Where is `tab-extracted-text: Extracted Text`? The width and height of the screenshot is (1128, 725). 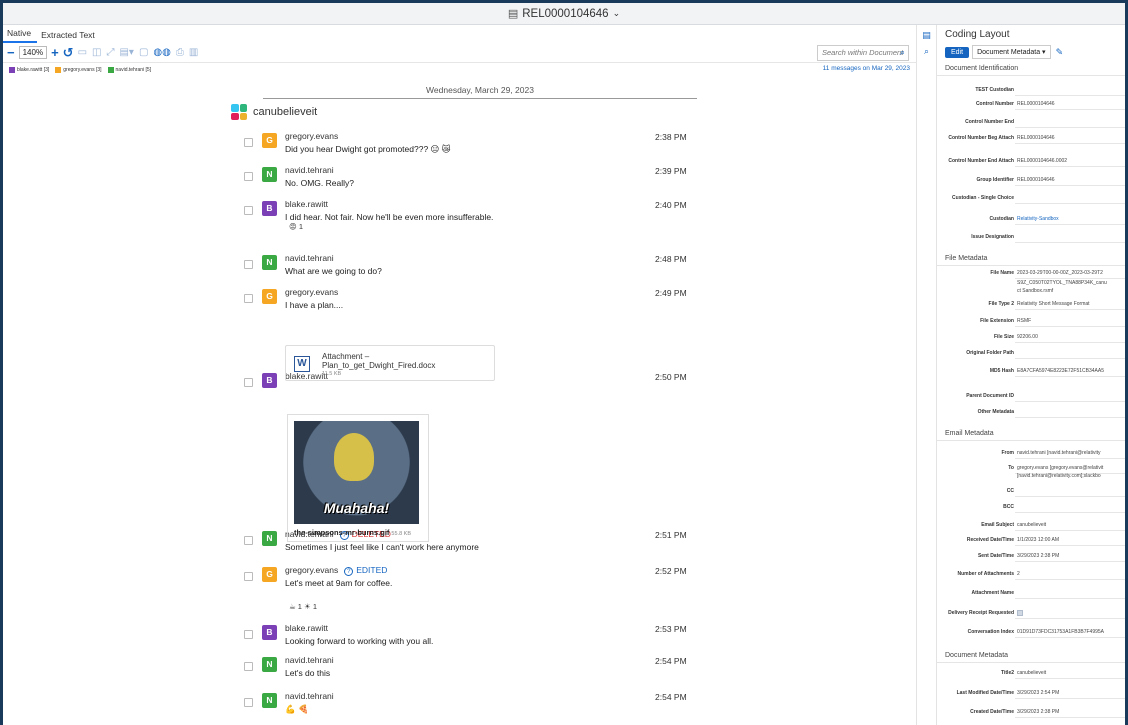 tab-extracted-text: Extracted Text is located at coordinates (69, 36).